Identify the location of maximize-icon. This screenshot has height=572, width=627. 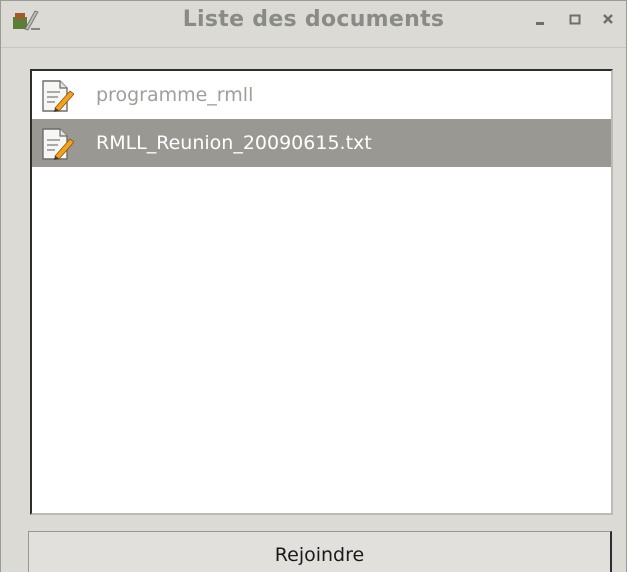
(575, 20).